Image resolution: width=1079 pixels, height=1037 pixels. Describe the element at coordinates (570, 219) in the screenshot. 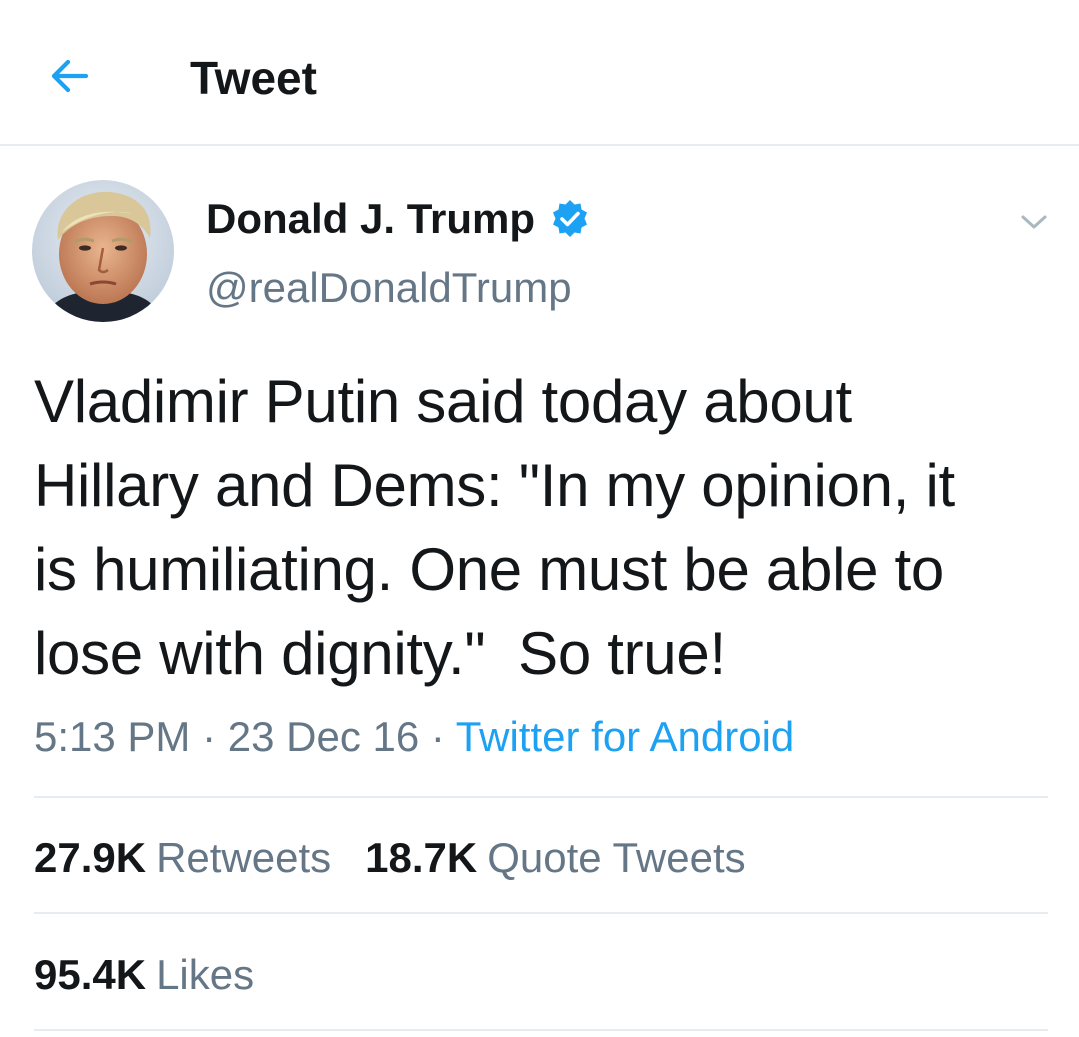

I see `verified-badge-icon` at that location.